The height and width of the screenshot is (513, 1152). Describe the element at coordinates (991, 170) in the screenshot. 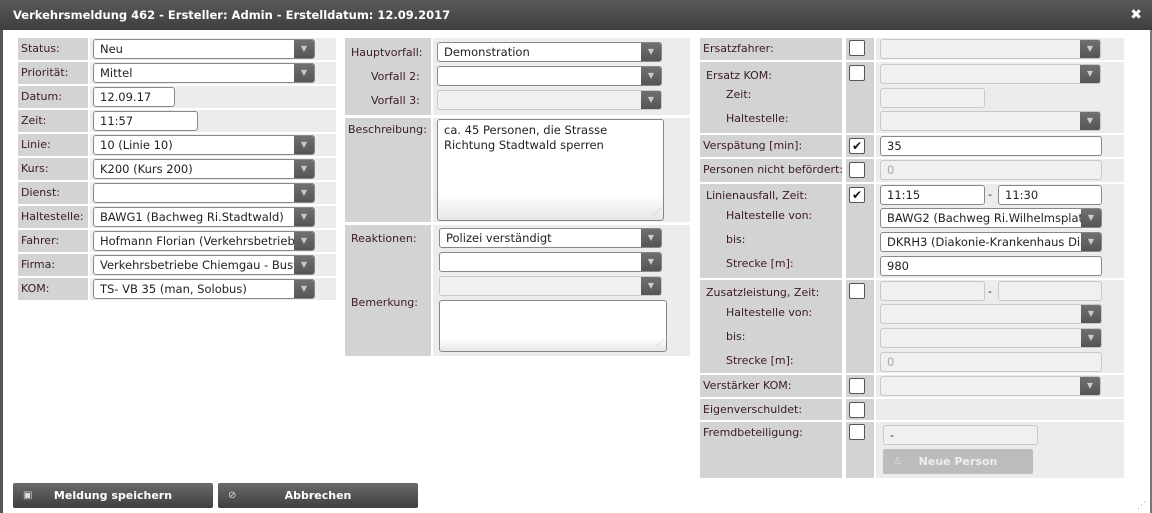

I see `personen-input: 0` at that location.